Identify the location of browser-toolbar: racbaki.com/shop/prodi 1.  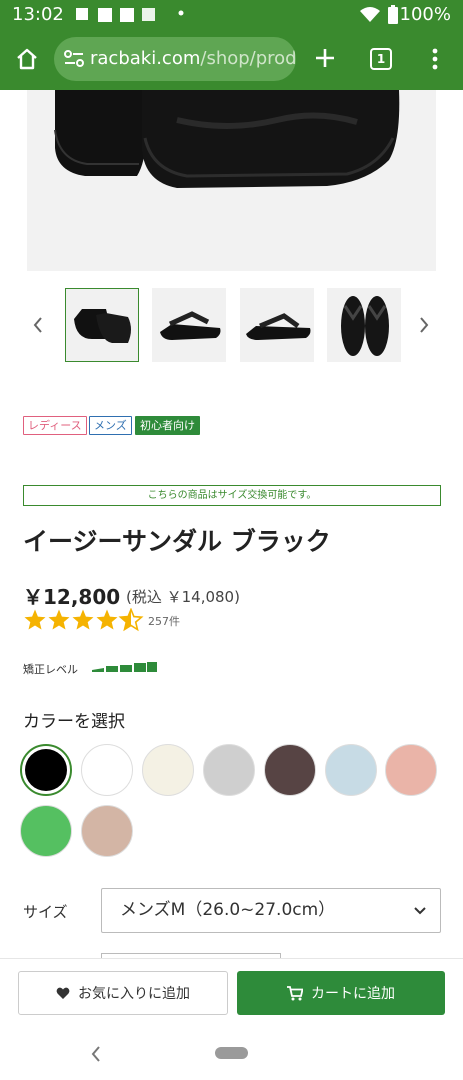
(231, 60).